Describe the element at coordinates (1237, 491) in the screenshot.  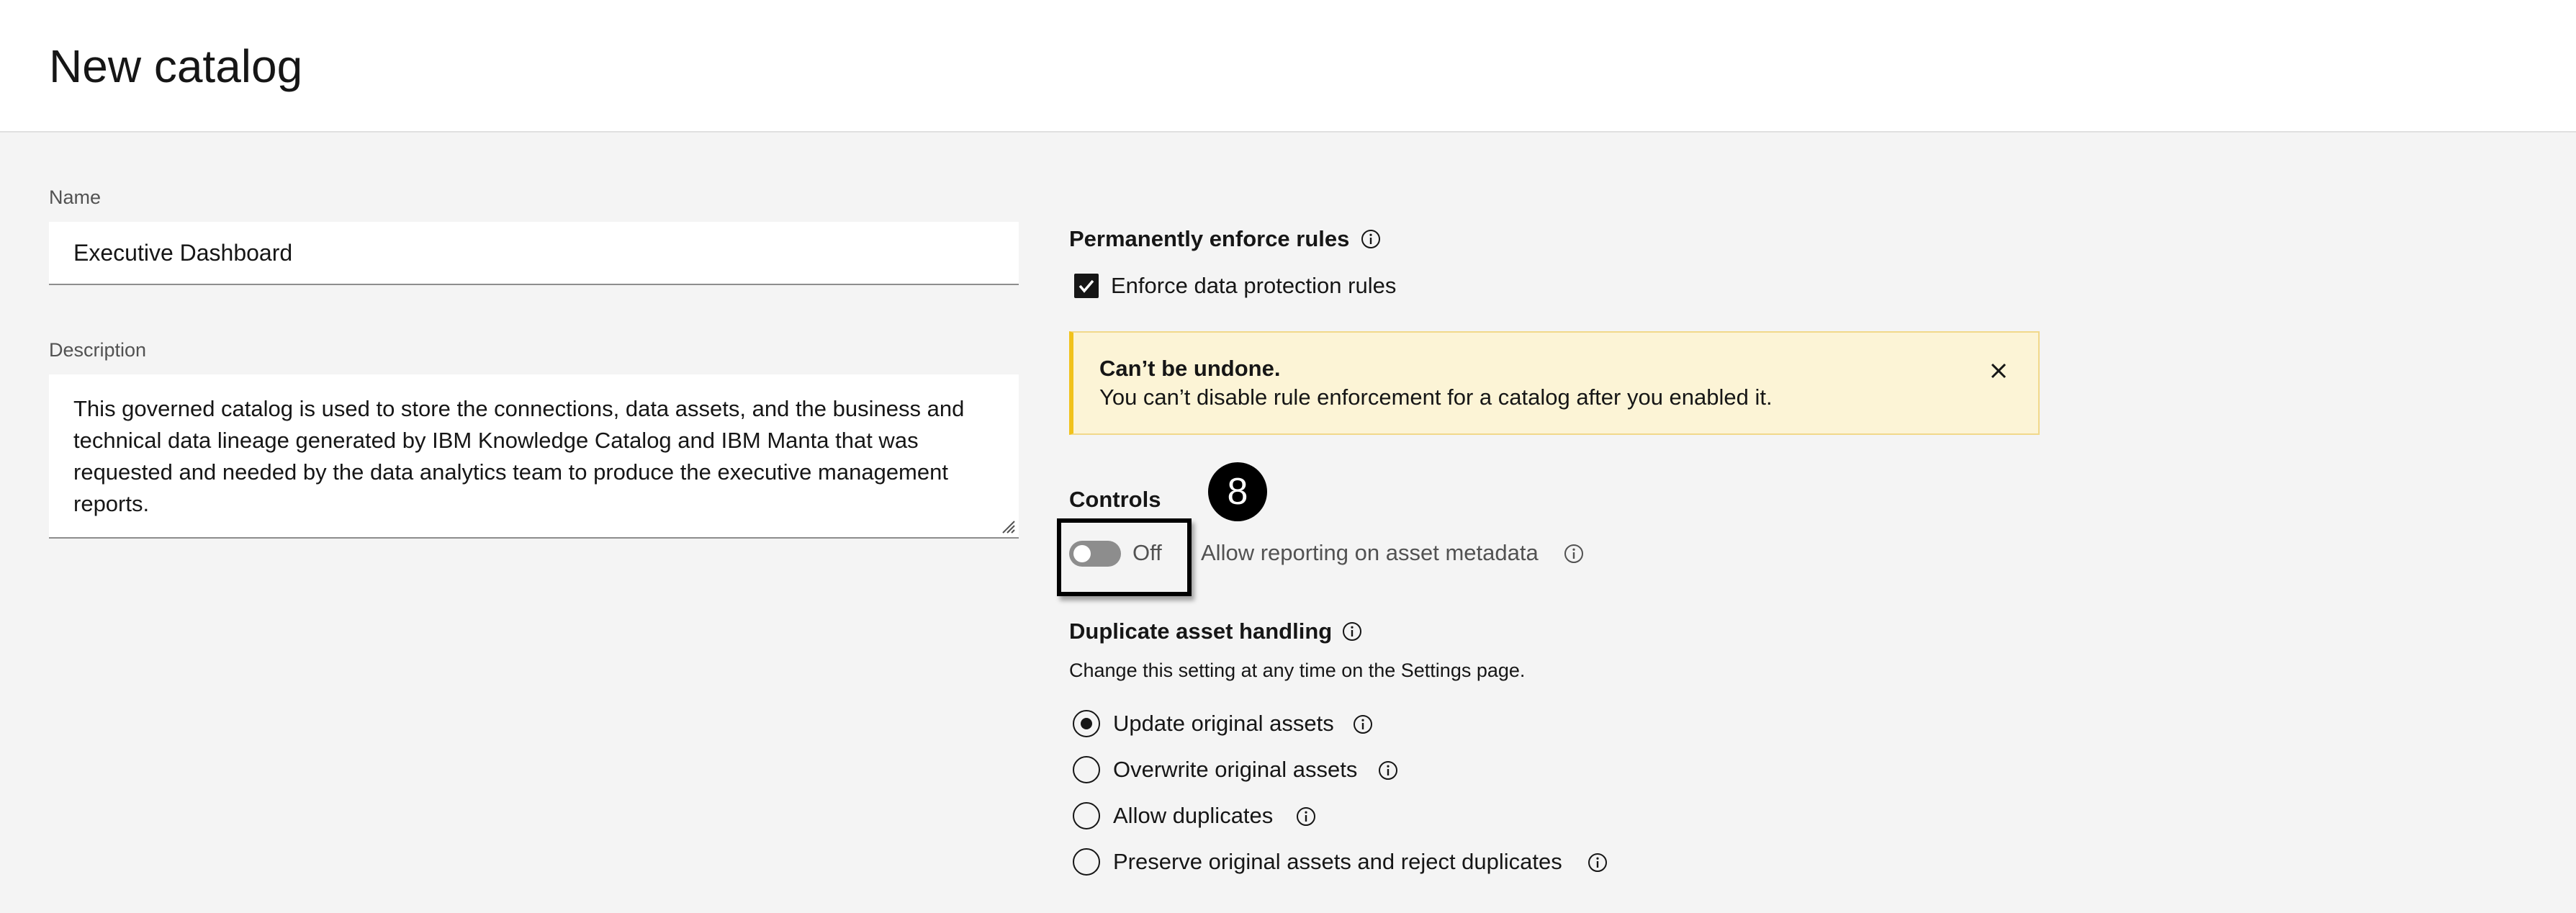
I see `step-badge: 8` at that location.